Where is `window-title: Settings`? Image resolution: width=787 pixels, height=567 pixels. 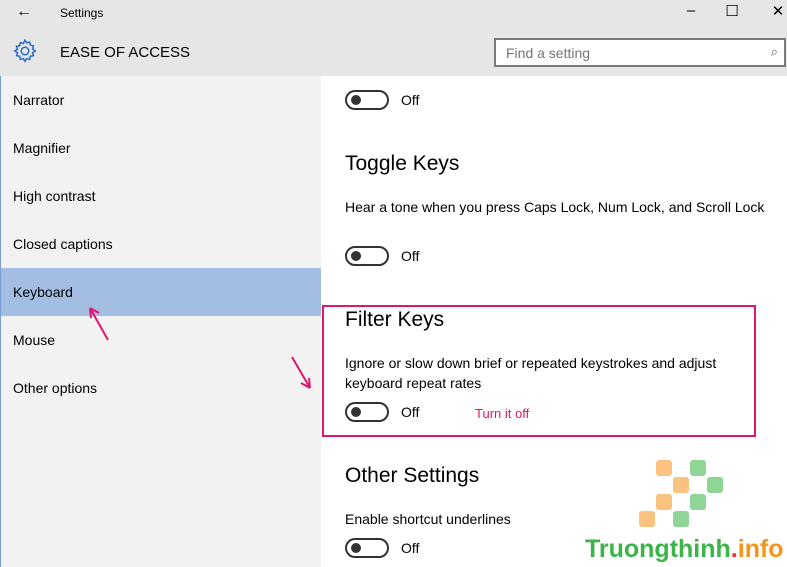
window-title: Settings is located at coordinates (82, 13).